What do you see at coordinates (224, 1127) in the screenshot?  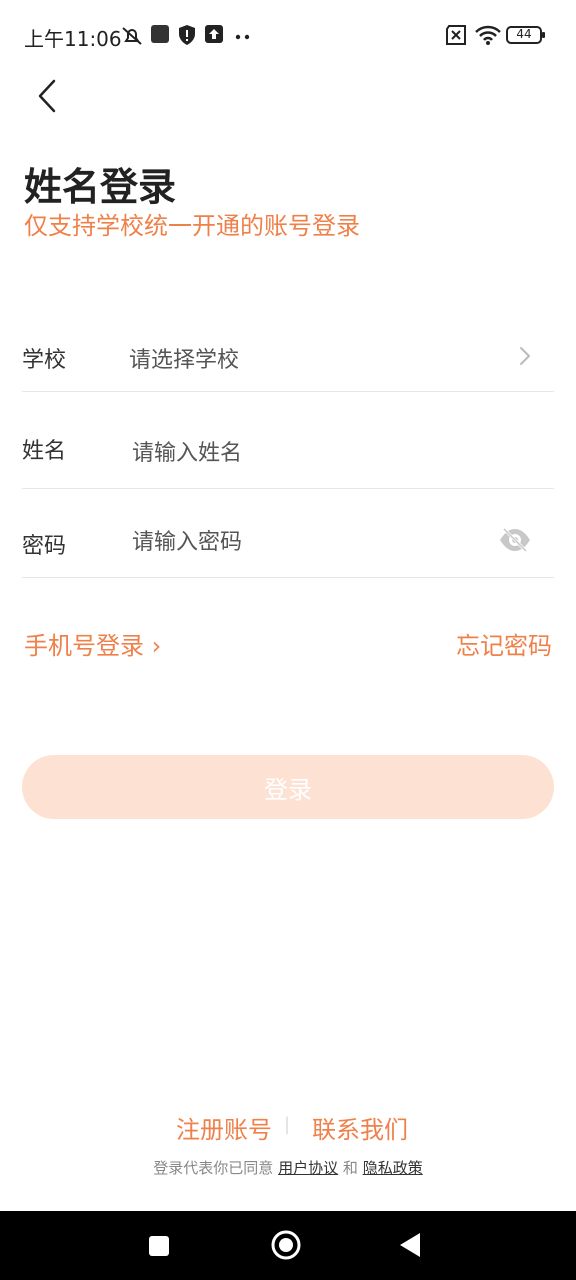 I see `register-link: 注册账号` at bounding box center [224, 1127].